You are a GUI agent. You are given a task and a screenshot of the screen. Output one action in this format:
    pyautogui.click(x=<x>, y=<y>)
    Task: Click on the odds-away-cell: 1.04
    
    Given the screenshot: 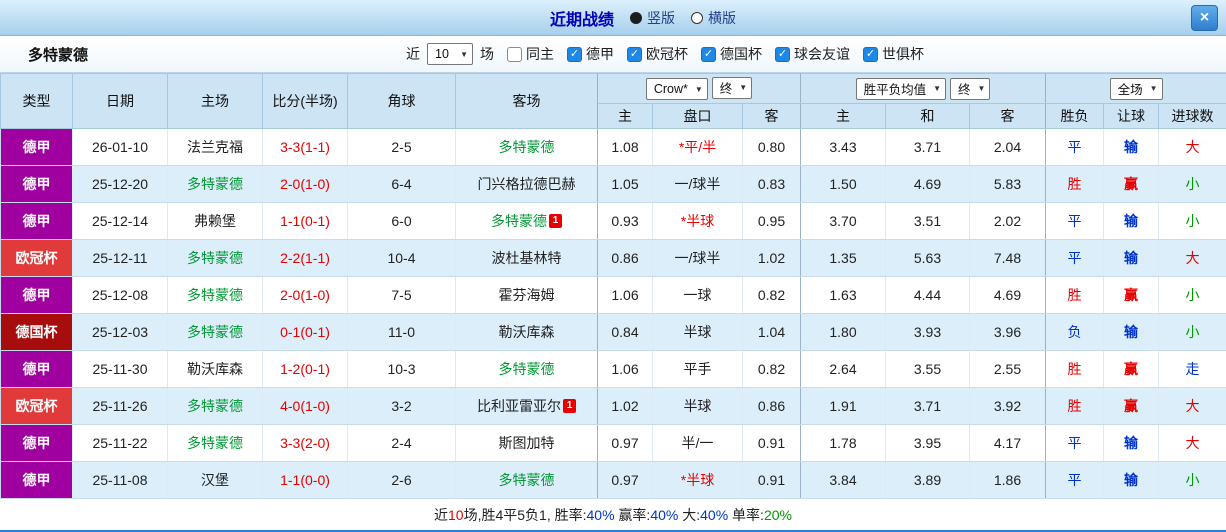 What is the action you would take?
    pyautogui.click(x=771, y=332)
    